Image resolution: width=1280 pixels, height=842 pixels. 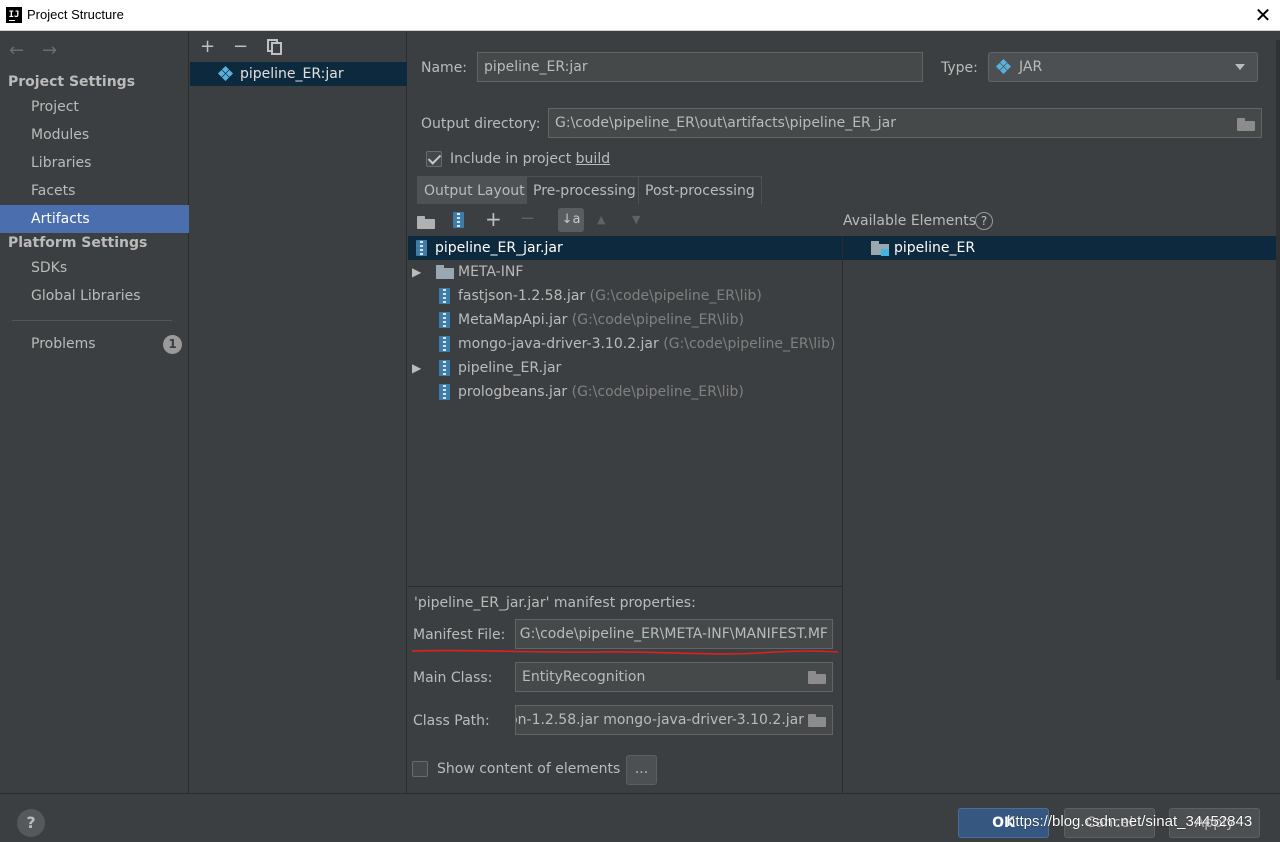 I want to click on back-arrow-icon: ←, so click(x=16, y=50).